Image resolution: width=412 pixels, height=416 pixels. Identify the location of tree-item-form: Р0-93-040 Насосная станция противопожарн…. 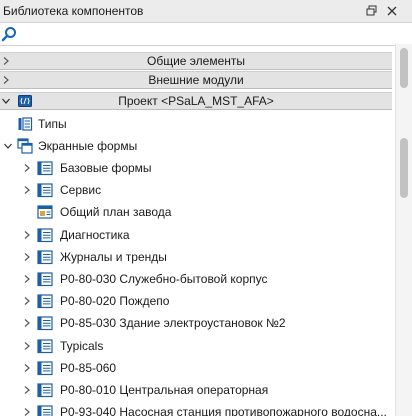
(196, 408).